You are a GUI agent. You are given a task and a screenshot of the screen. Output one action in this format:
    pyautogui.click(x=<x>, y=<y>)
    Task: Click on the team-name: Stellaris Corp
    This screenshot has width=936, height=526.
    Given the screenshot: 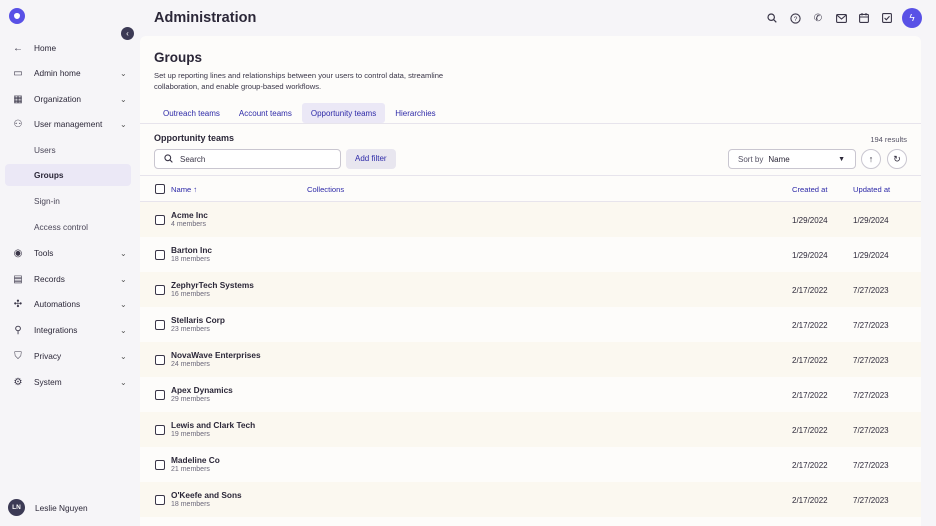 What is the action you would take?
    pyautogui.click(x=198, y=320)
    